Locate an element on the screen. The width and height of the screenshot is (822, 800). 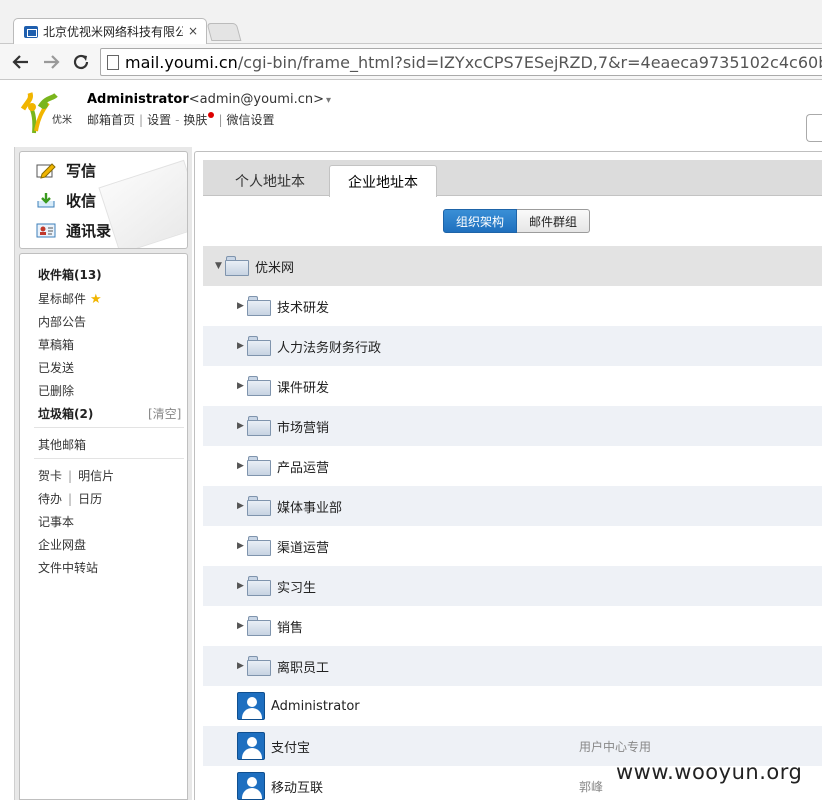
announcements-folder: 内部公告 is located at coordinates (62, 321).